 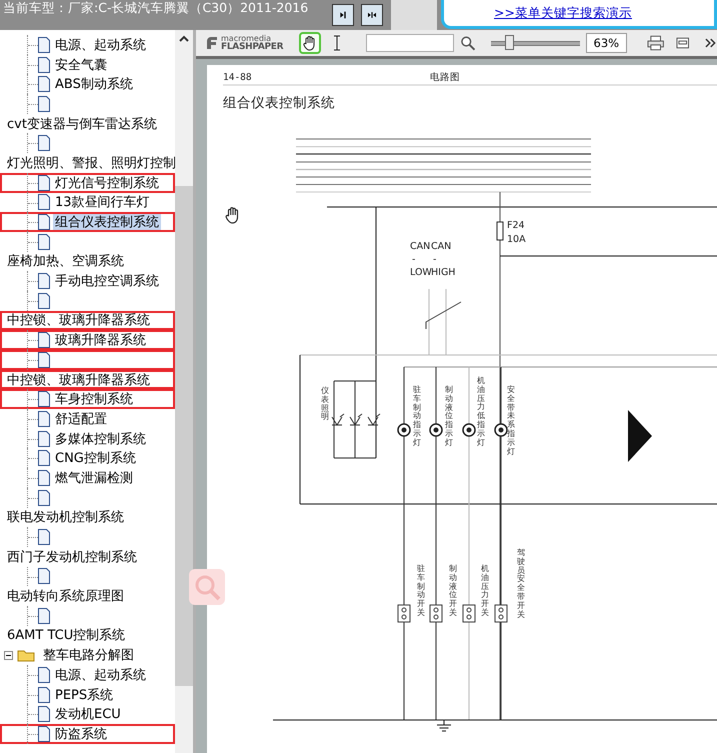 What do you see at coordinates (521, 584) in the screenshot?
I see `switch-label: 驾驶员安全带开关` at bounding box center [521, 584].